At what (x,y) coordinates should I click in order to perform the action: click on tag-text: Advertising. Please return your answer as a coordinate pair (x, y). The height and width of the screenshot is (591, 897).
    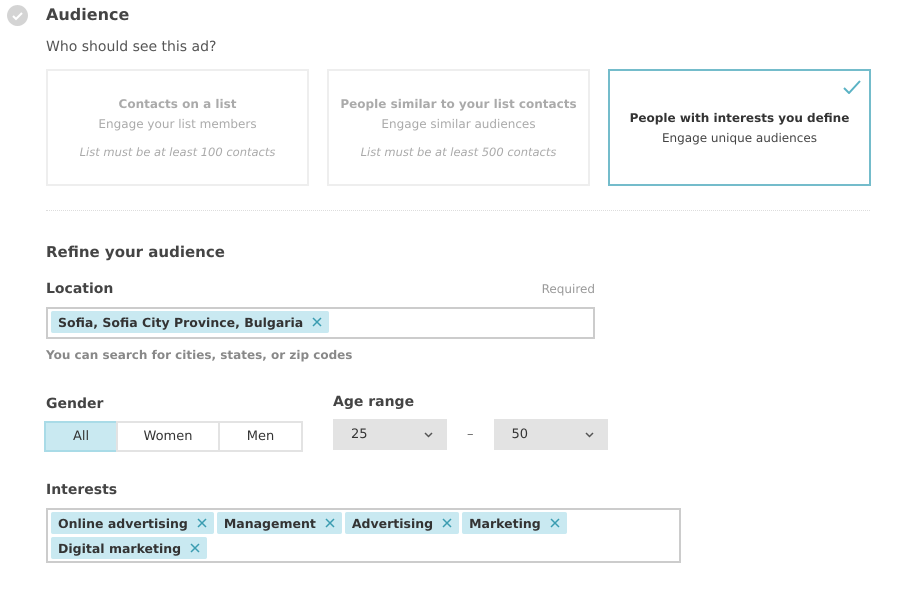
    Looking at the image, I should click on (393, 523).